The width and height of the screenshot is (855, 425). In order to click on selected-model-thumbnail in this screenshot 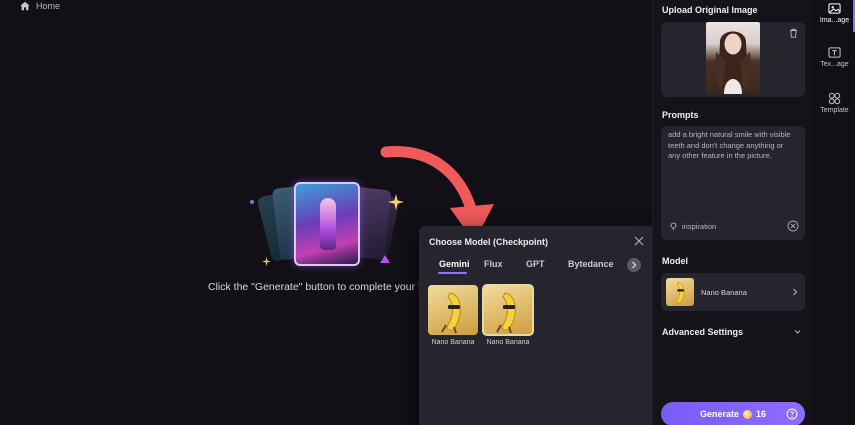, I will do `click(680, 292)`.